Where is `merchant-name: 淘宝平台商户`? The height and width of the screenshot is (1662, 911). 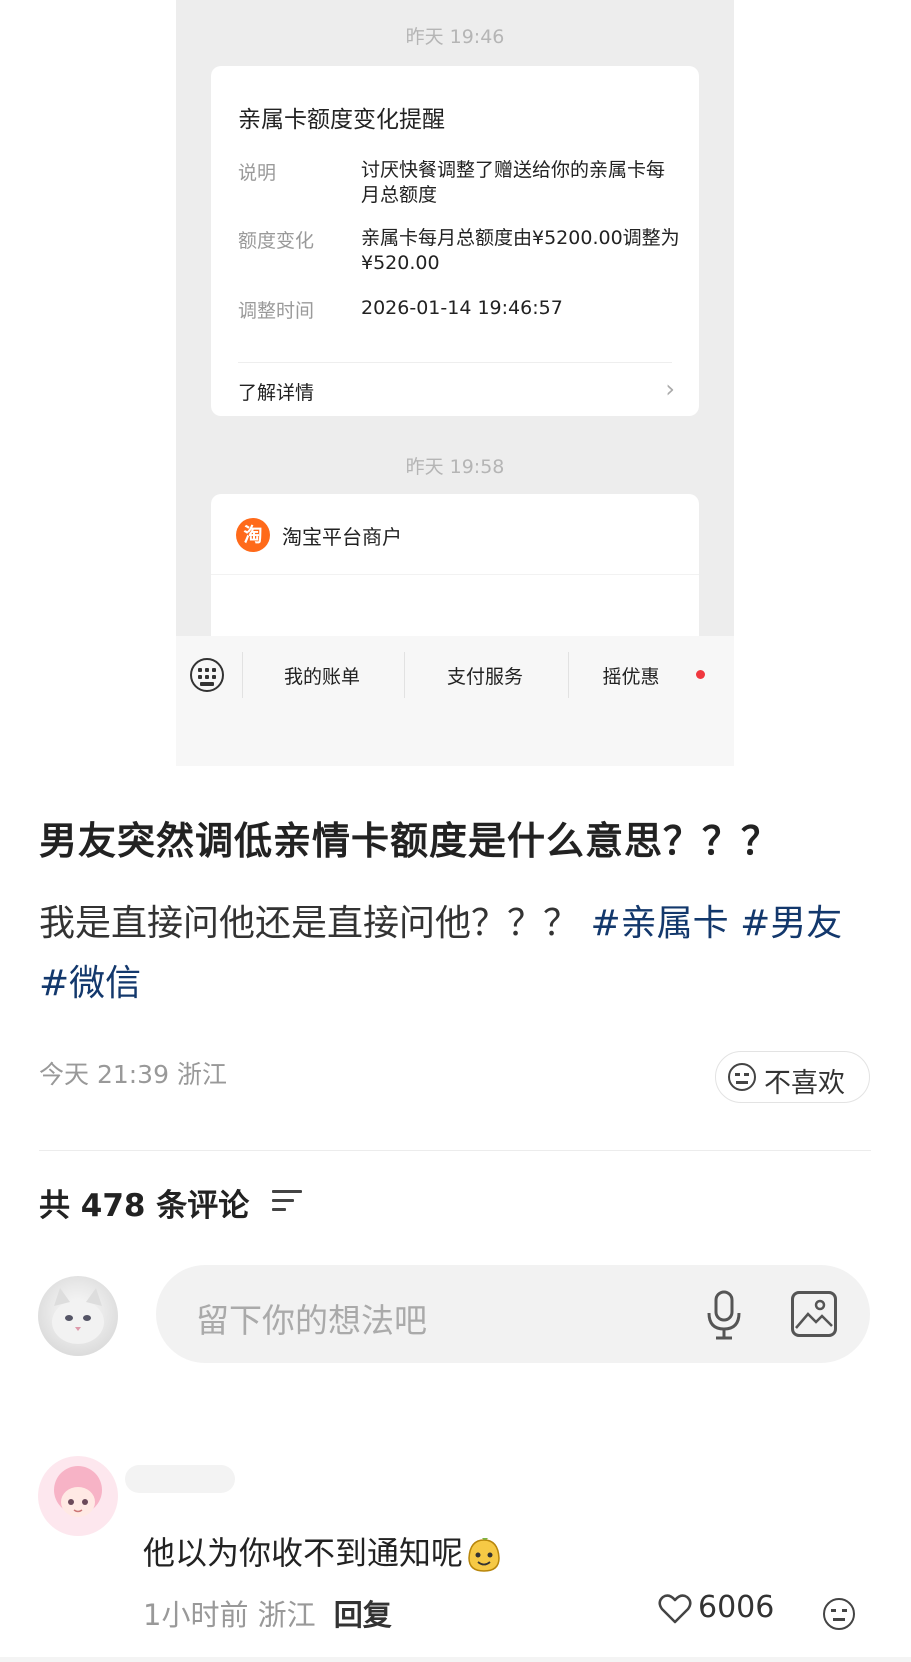 merchant-name: 淘宝平台商户 is located at coordinates (342, 537).